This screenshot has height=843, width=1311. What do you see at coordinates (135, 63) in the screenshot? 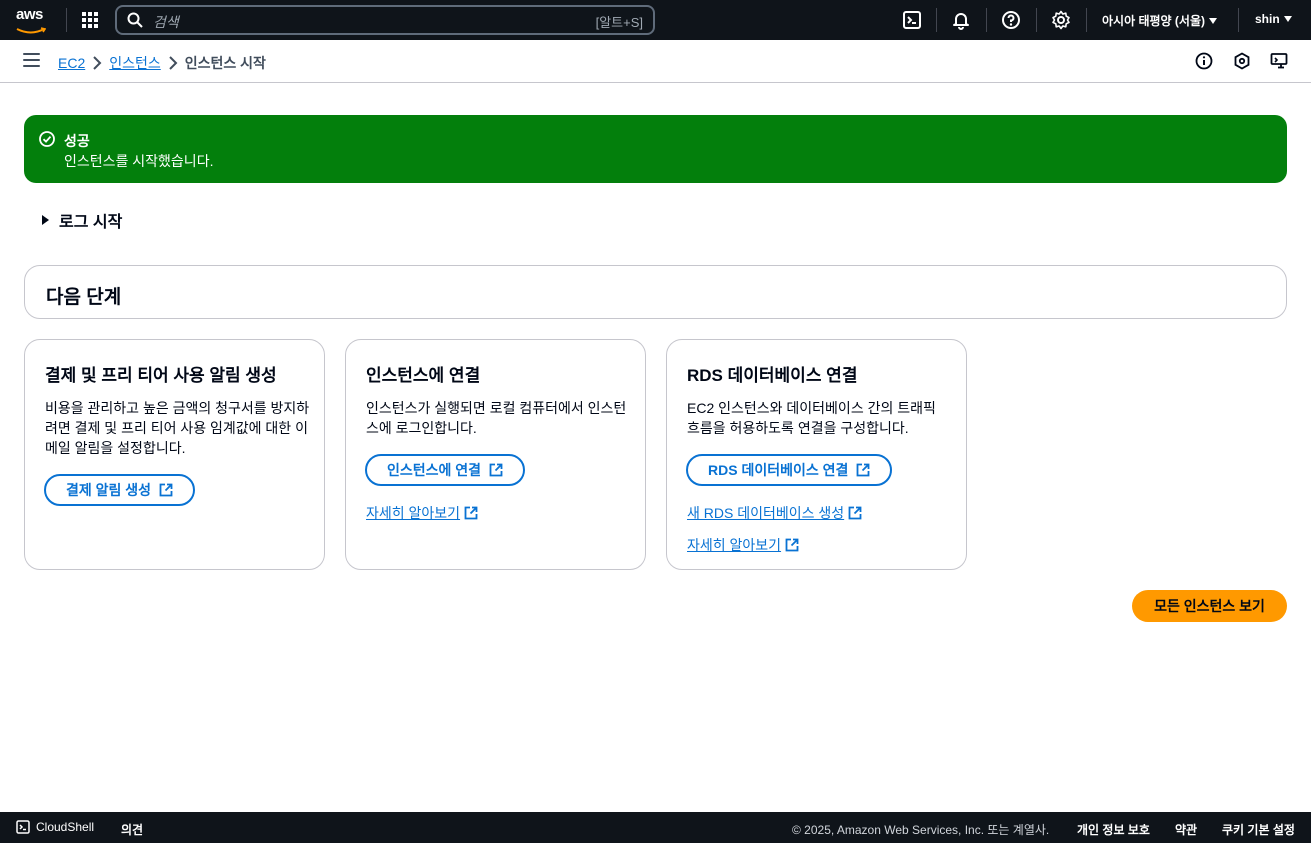
I see `breadcrumb-instances: 인스턴스` at bounding box center [135, 63].